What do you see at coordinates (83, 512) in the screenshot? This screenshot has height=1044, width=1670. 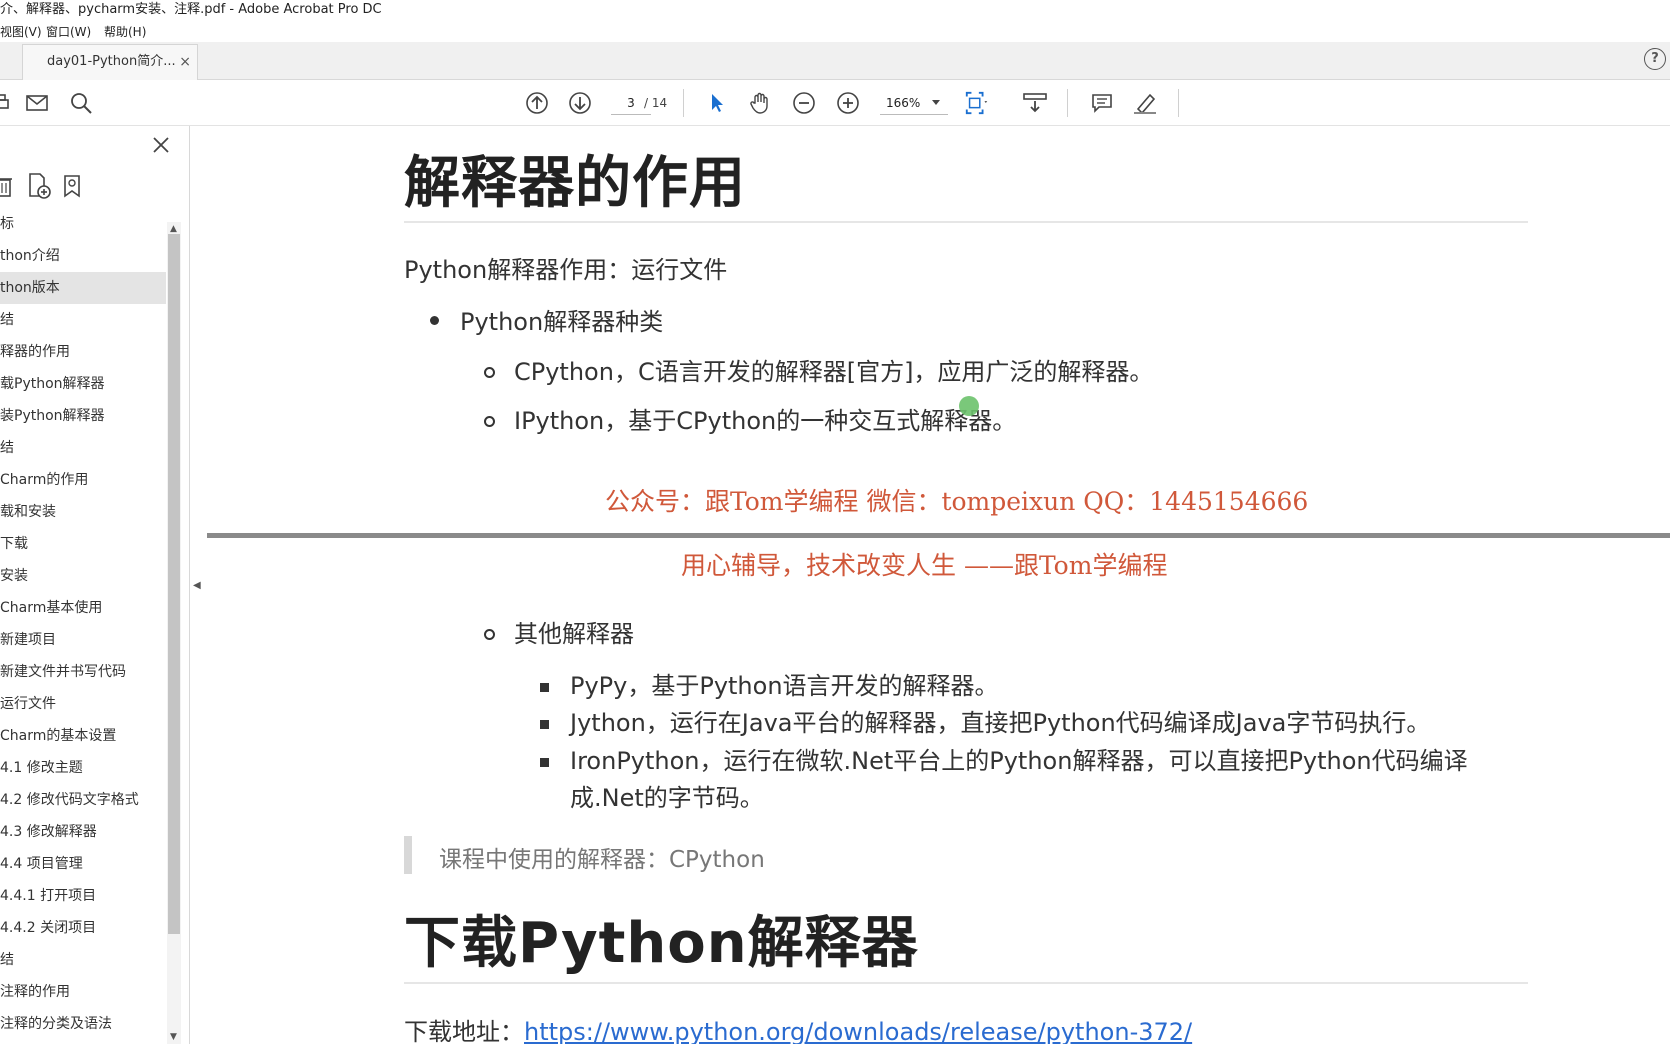 I see `sidebar-bookmark-item: 载和安装` at bounding box center [83, 512].